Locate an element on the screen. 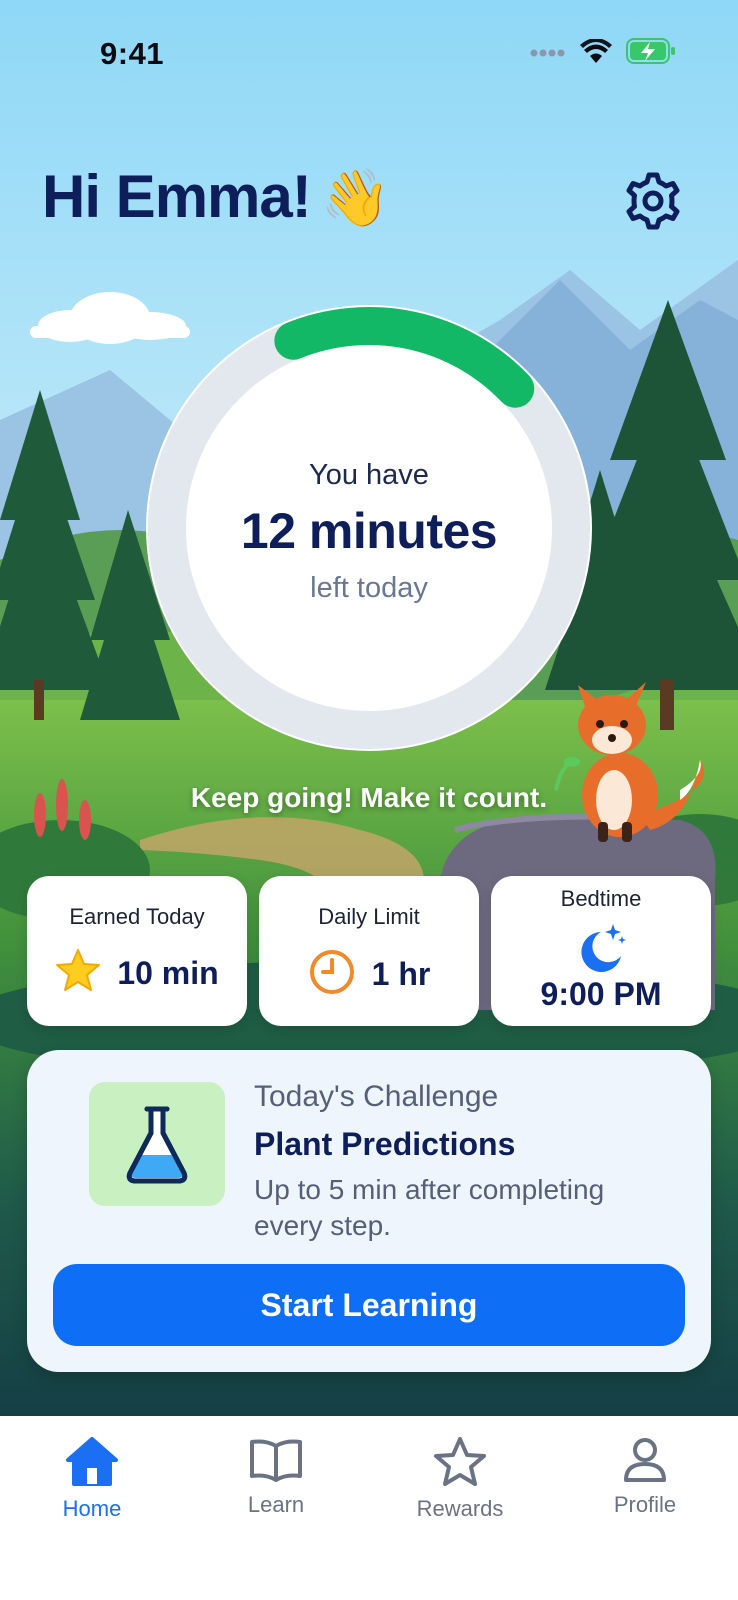 This screenshot has height=1600, width=738. tab-bar: Home Learn Rewards Profile is located at coordinates (369, 1508).